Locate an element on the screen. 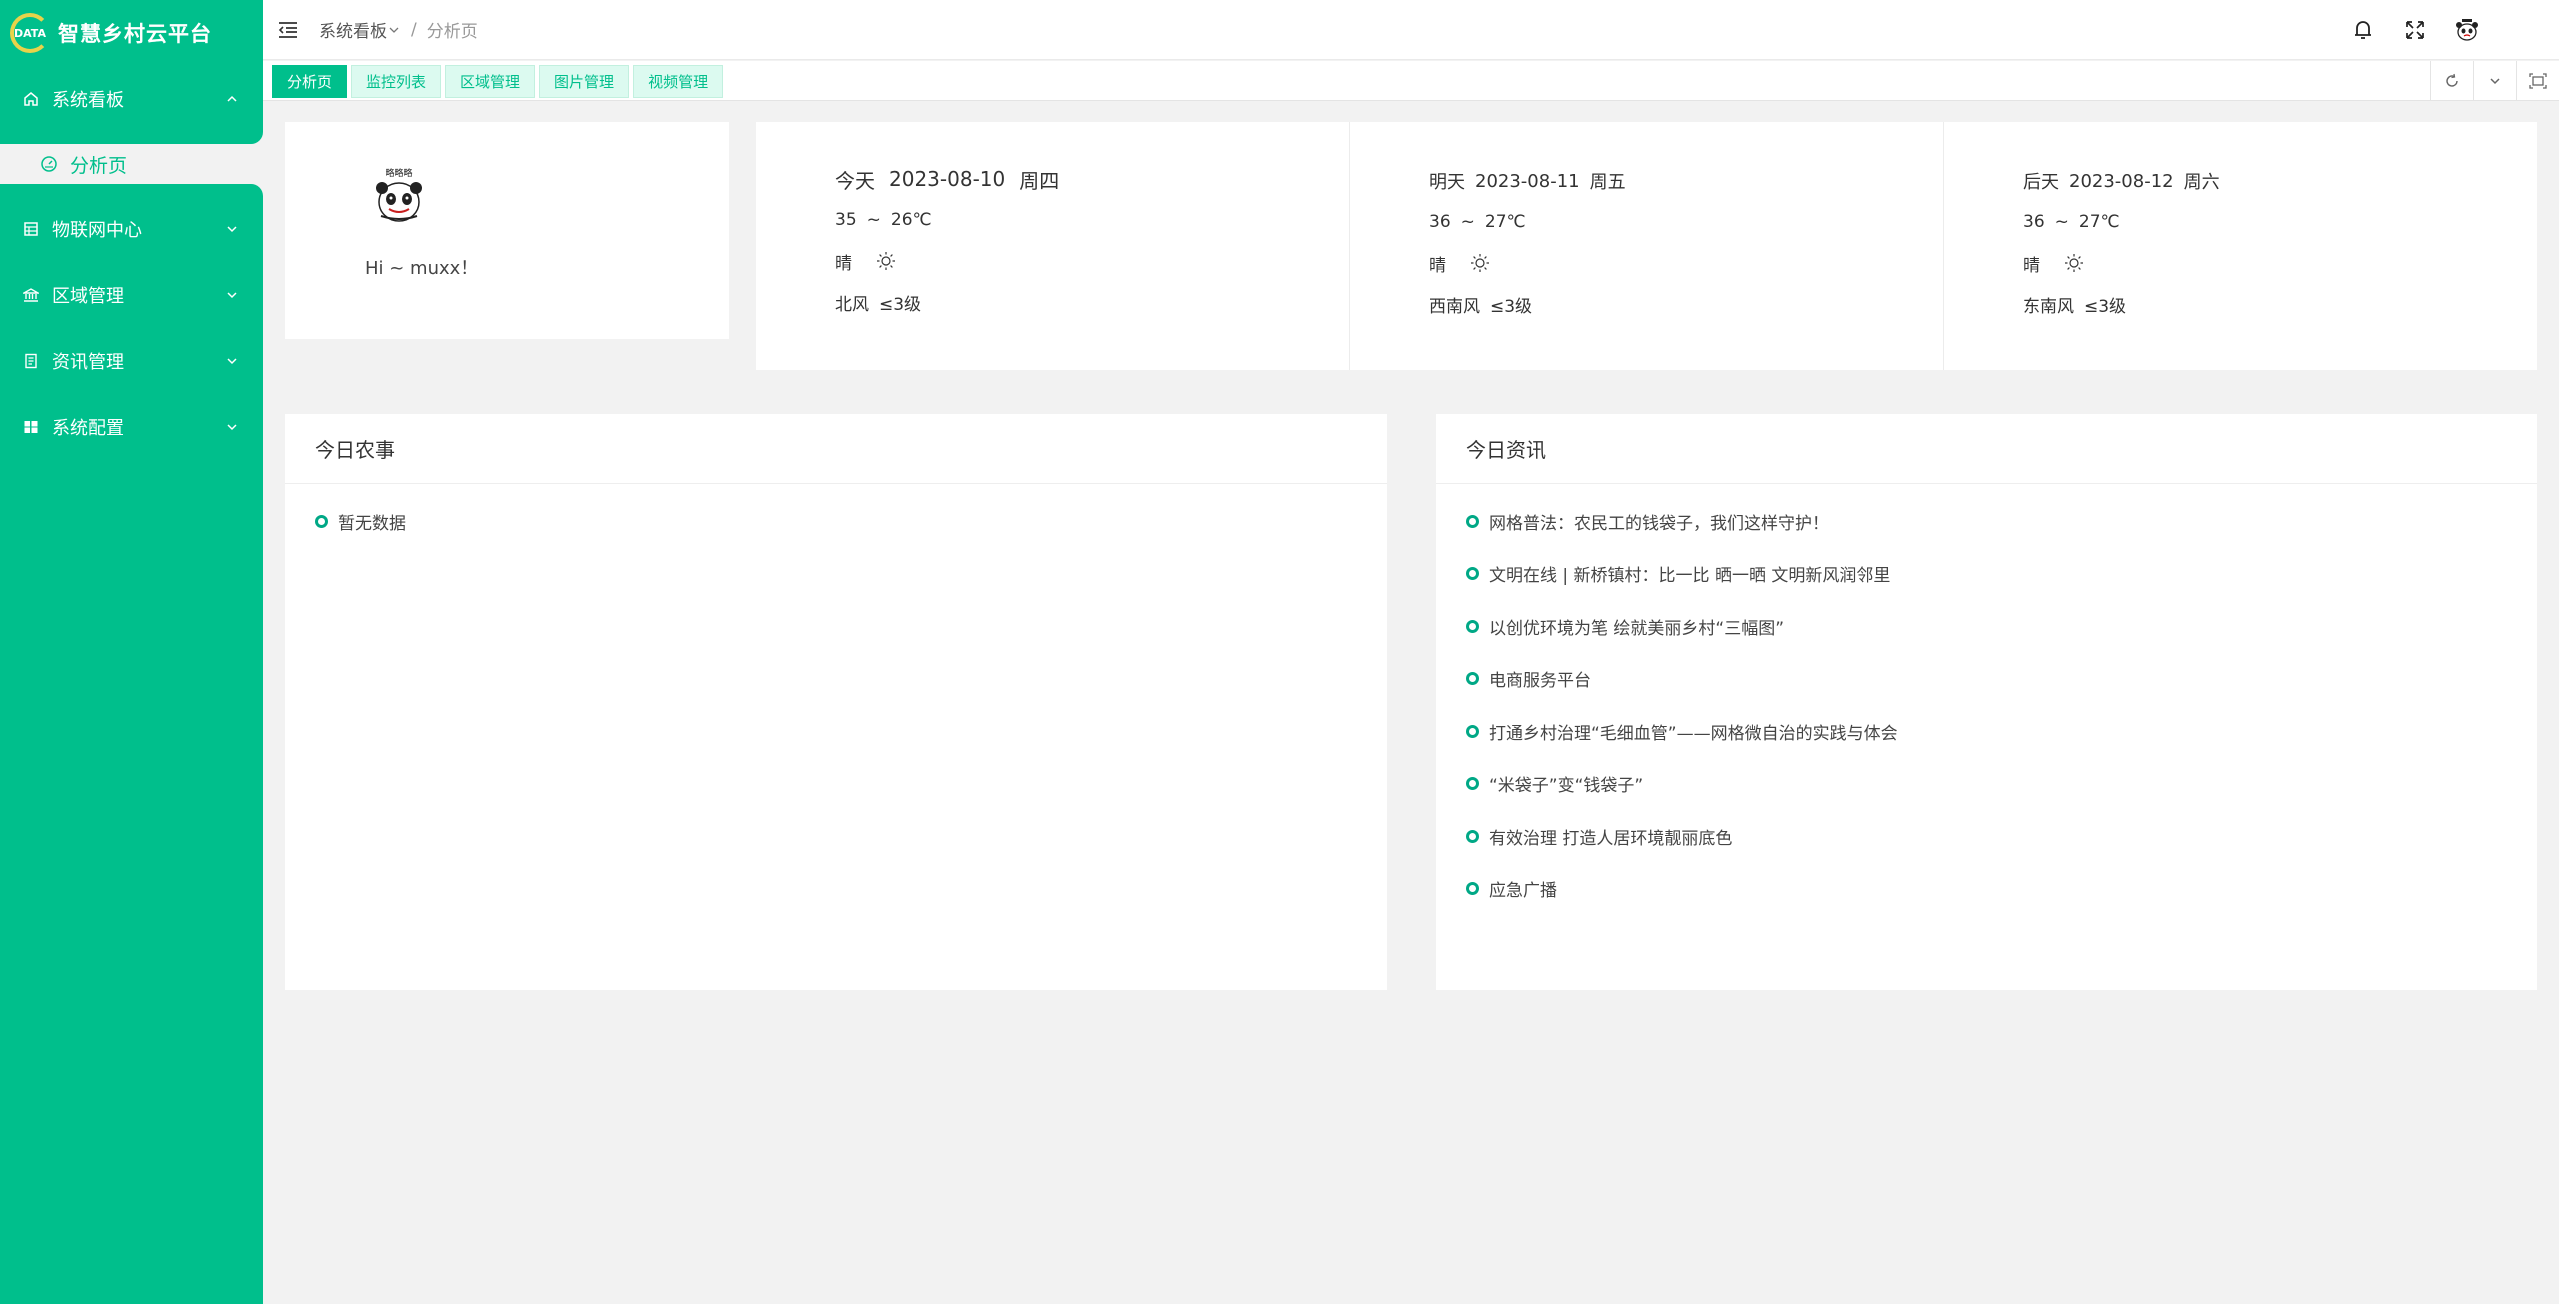  news-item: “米袋子”变“钱袋子” is located at coordinates (2001, 784).